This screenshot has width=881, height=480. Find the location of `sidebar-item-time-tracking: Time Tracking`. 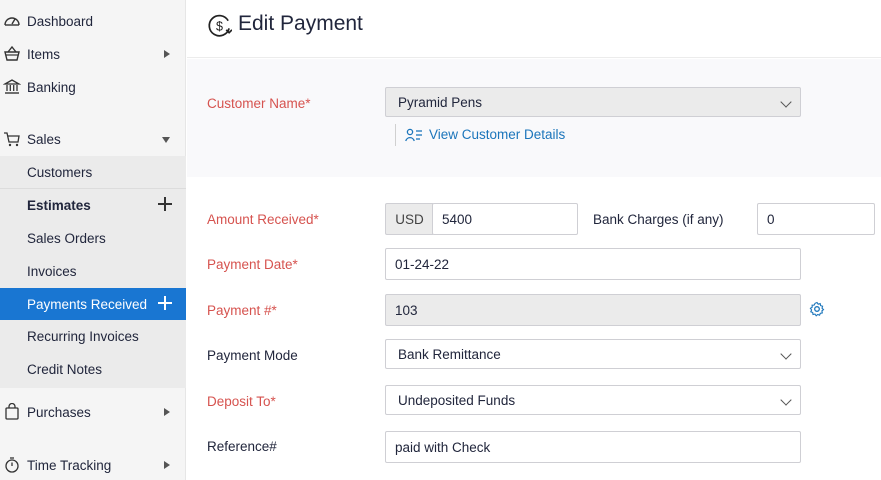

sidebar-item-time-tracking: Time Tracking is located at coordinates (93, 464).